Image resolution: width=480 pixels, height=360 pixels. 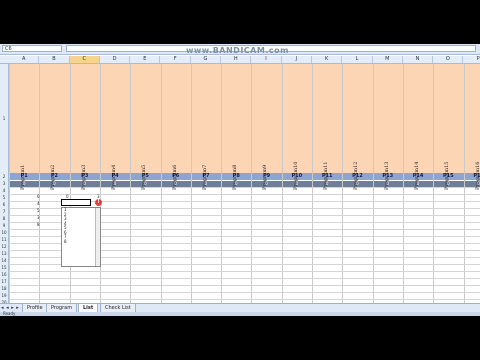 I want to click on row-header-1: 1, so click(x=4, y=118).